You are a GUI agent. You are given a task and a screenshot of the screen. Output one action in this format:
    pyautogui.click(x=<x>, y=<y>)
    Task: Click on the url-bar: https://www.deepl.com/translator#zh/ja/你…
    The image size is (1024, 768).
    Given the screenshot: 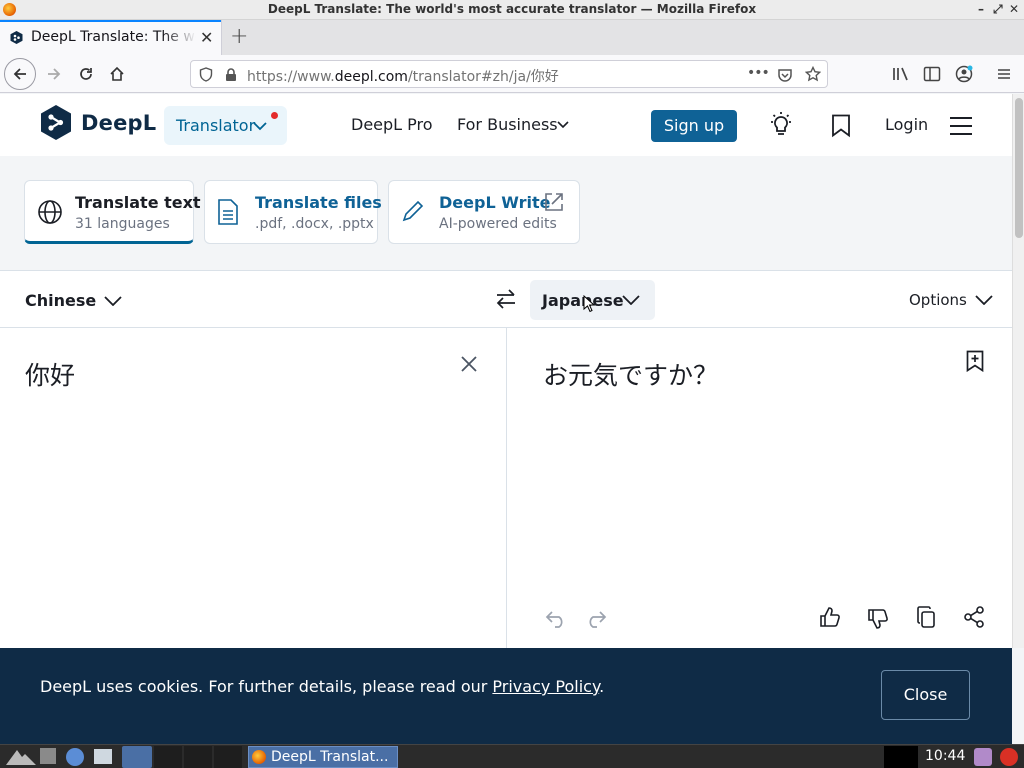 What is the action you would take?
    pyautogui.click(x=509, y=74)
    